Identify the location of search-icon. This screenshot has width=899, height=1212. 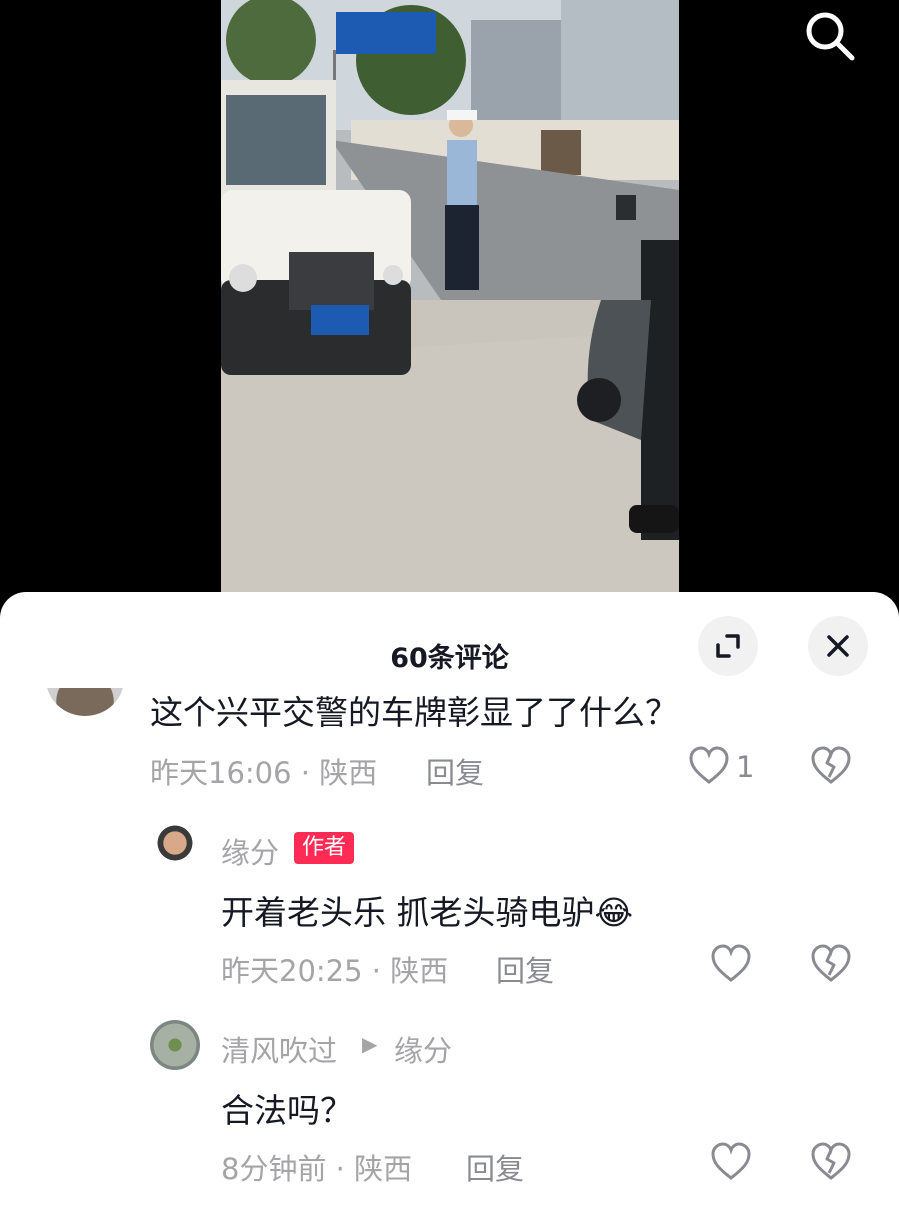
(830, 36).